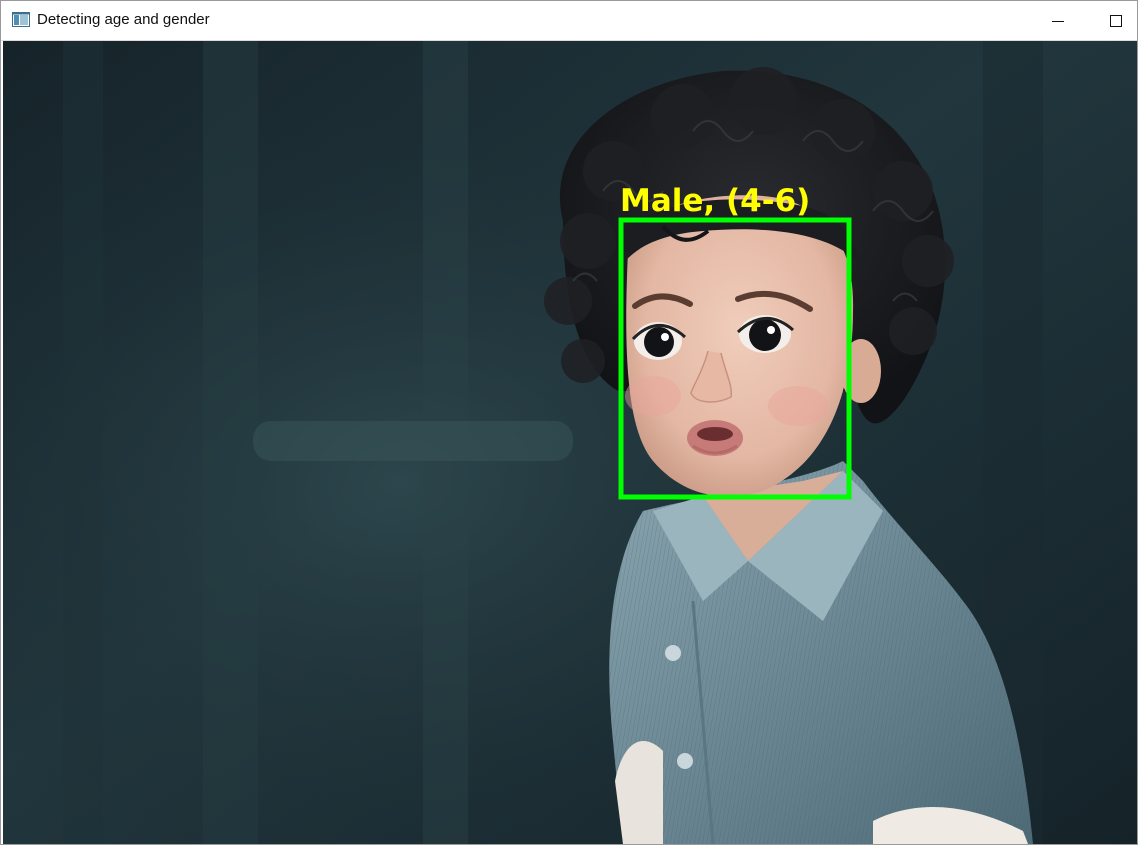  I want to click on title-bar: Detecting age and gender, so click(569, 21).